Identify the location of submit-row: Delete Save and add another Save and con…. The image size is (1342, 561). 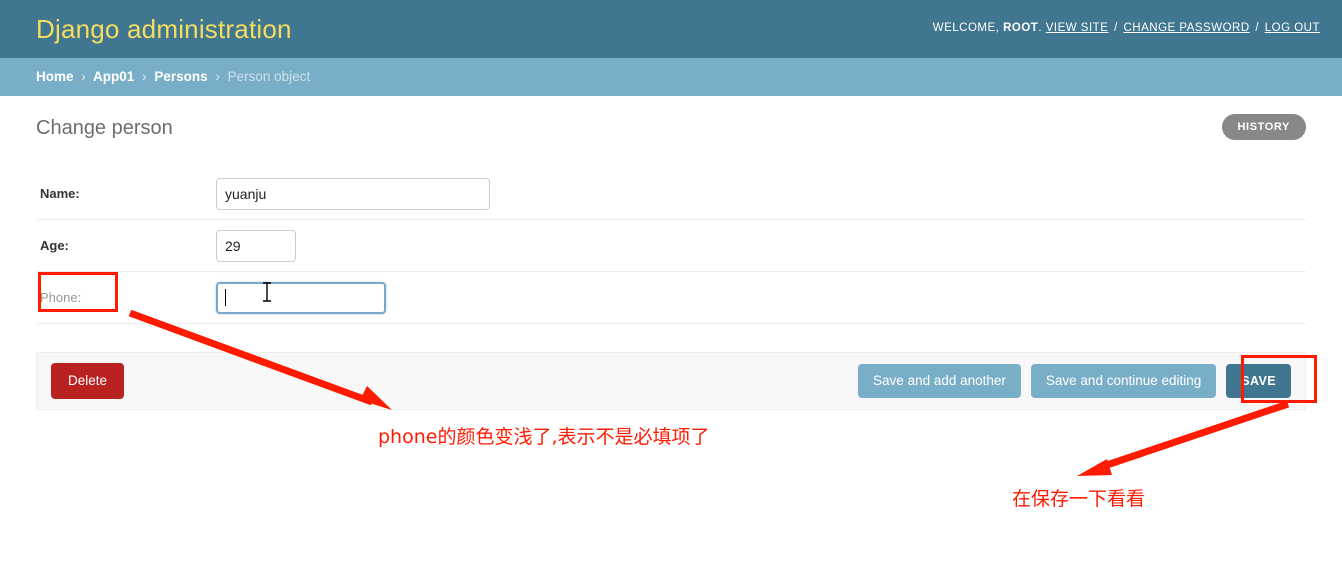
(671, 381).